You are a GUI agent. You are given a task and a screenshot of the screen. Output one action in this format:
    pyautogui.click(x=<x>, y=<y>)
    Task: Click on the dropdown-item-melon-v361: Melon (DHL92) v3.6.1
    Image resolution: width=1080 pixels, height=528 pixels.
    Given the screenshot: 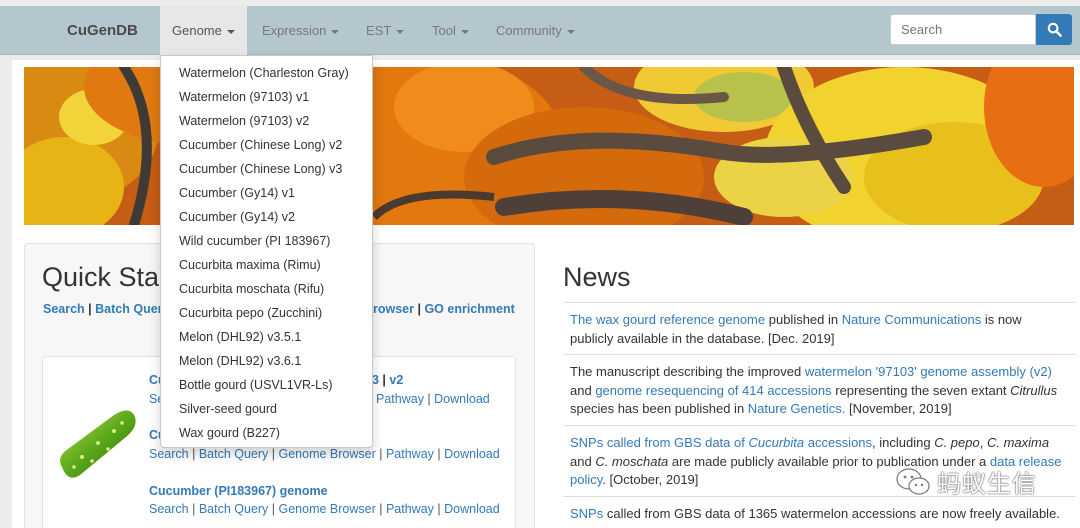 What is the action you would take?
    pyautogui.click(x=266, y=361)
    